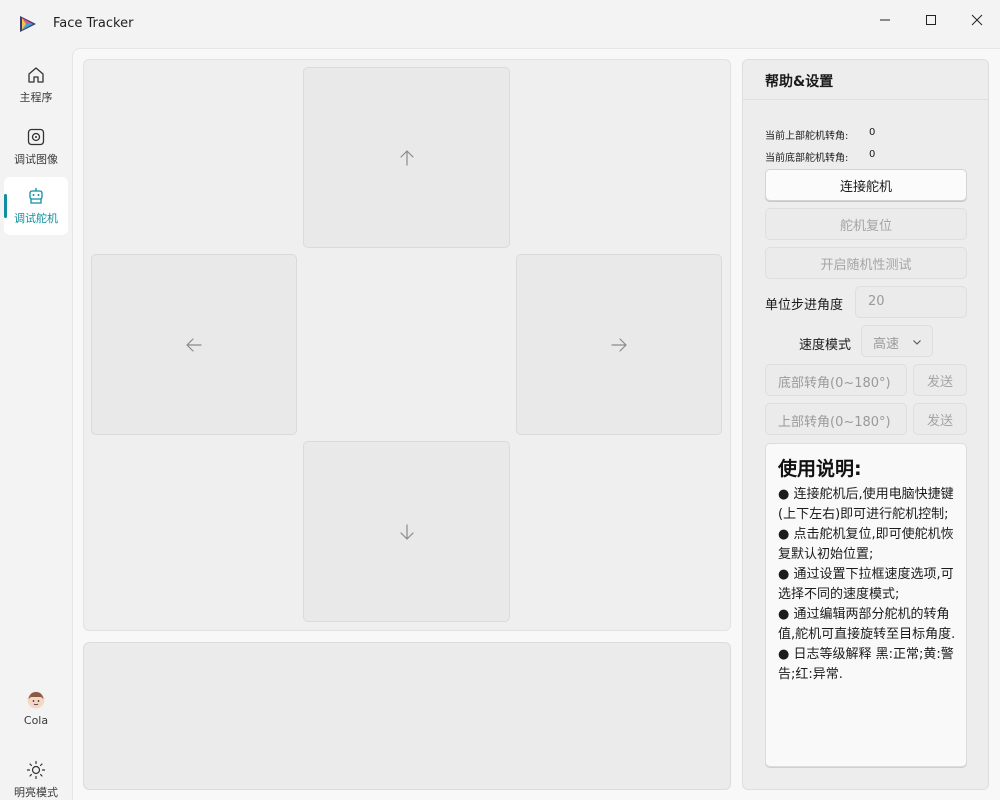 The image size is (1000, 800). I want to click on speed-mode-value: 高速, so click(886, 344).